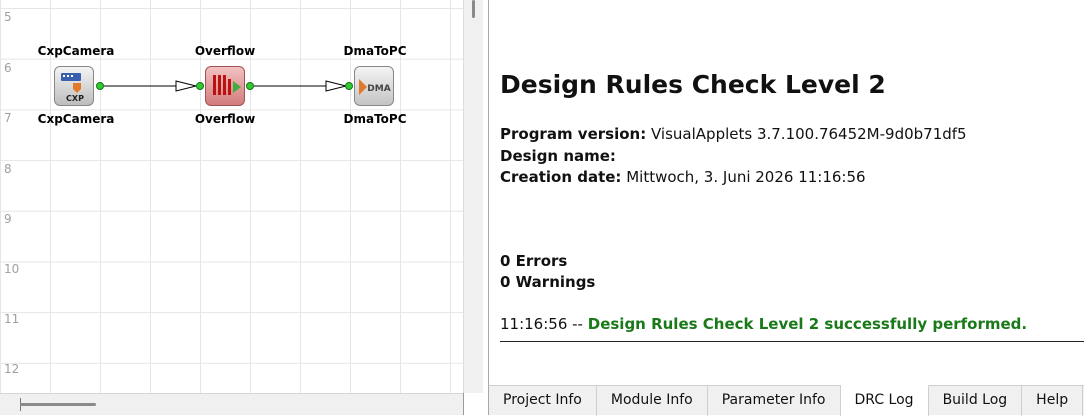  I want to click on tab-help: Help, so click(1053, 401).